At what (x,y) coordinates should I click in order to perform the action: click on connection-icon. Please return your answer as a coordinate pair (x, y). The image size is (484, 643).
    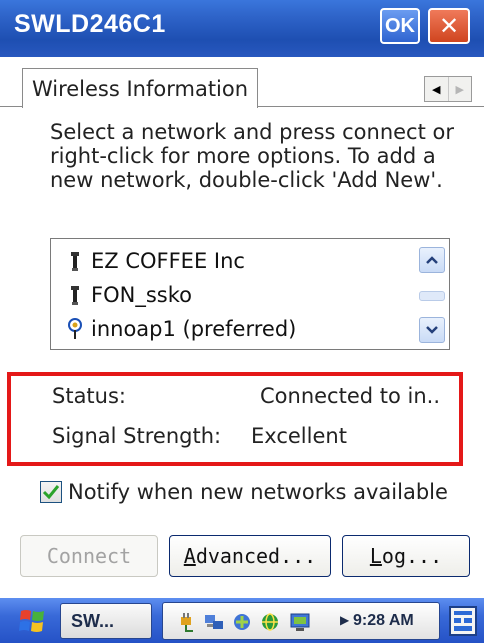
    Looking at the image, I should click on (242, 622).